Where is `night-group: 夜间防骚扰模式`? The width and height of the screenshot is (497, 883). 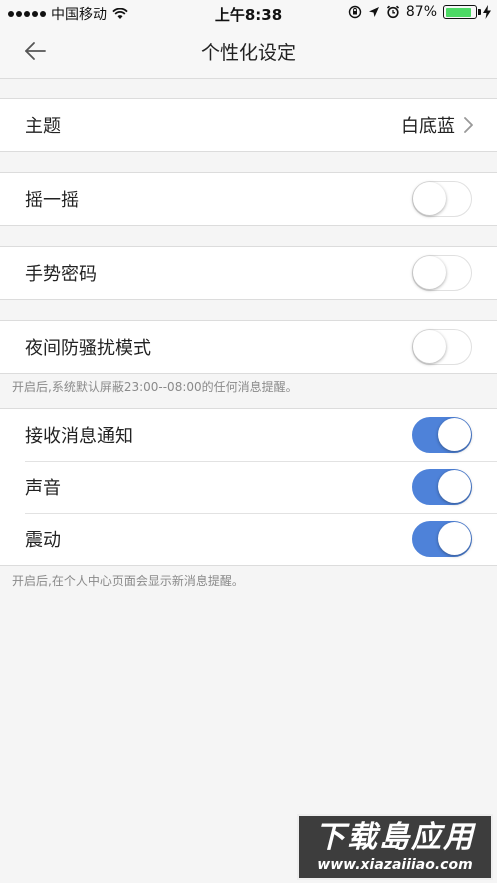
night-group: 夜间防骚扰模式 is located at coordinates (248, 347).